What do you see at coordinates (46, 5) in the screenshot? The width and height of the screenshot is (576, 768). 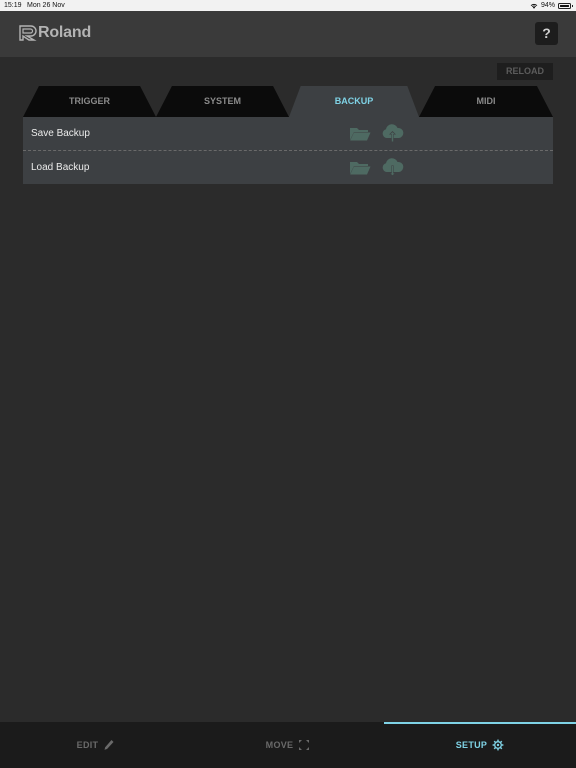 I see `status-date: Mon 26 Nov` at bounding box center [46, 5].